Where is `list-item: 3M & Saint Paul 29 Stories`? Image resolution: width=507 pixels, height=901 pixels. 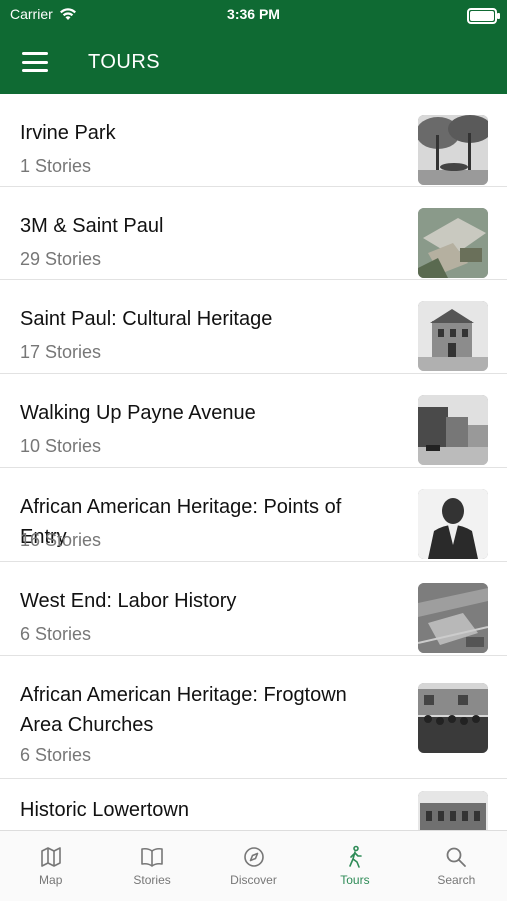
list-item: 3M & Saint Paul 29 Stories is located at coordinates (253, 233).